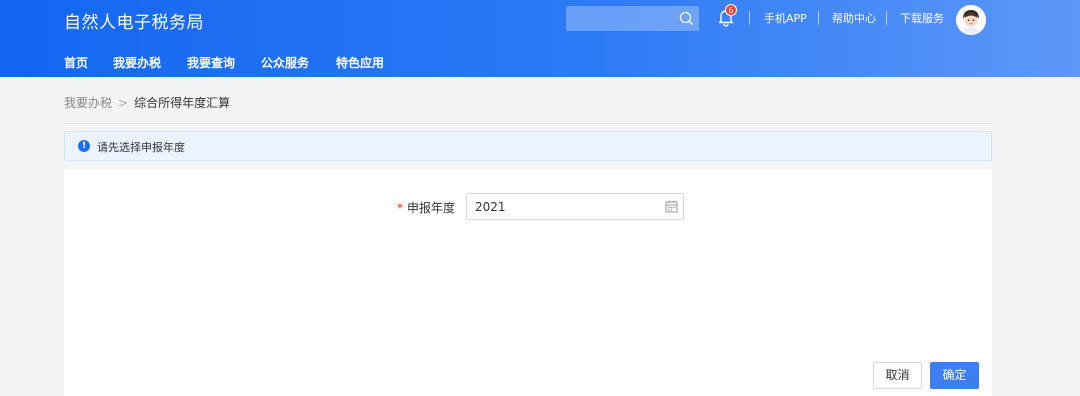 This screenshot has width=1080, height=396. I want to click on mobile-app-link: 手机APP, so click(785, 18).